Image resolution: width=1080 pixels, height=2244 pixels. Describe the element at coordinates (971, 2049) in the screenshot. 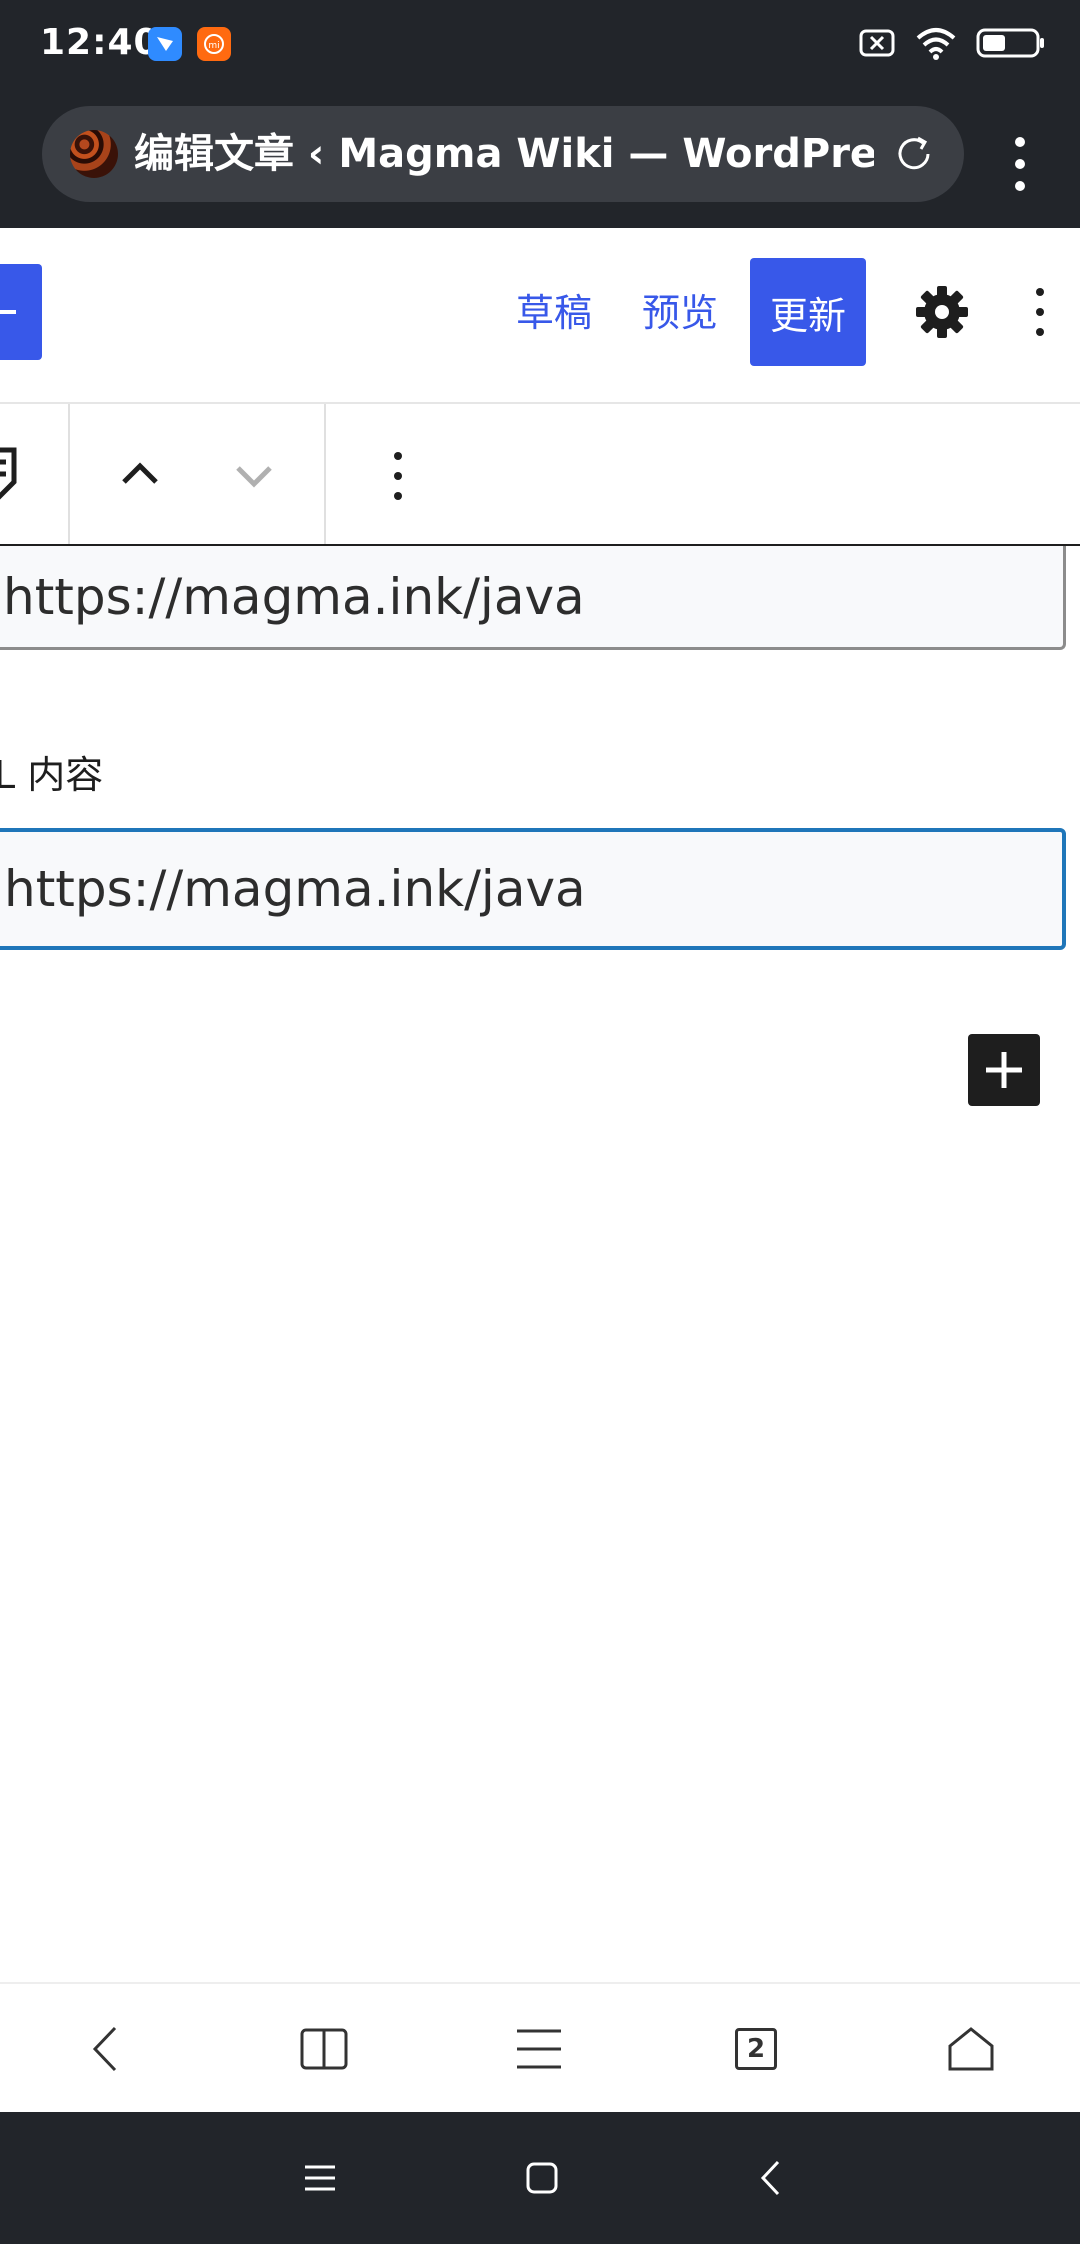

I see `home-icon` at that location.